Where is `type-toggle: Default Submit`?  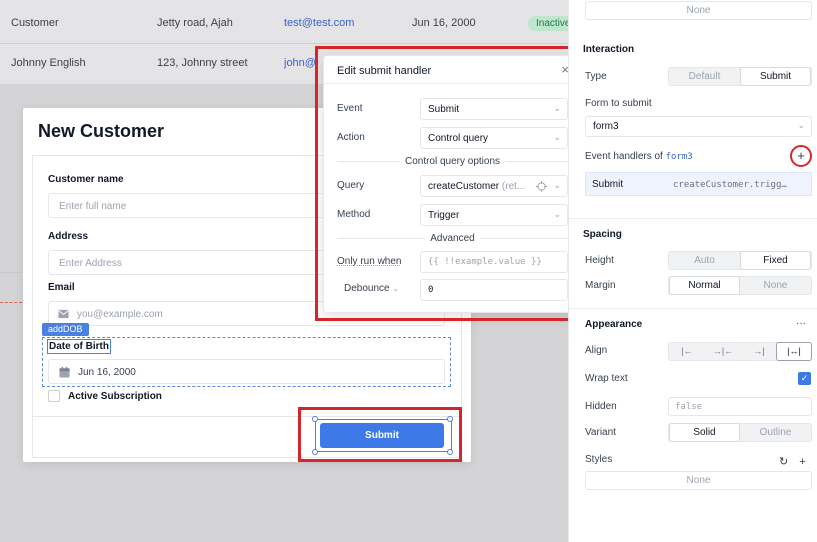 type-toggle: Default Submit is located at coordinates (740, 76).